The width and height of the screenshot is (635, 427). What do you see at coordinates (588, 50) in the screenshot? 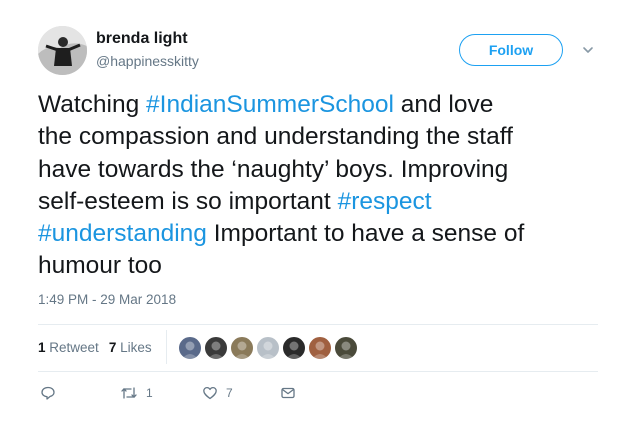
I see `chevron-down-icon` at bounding box center [588, 50].